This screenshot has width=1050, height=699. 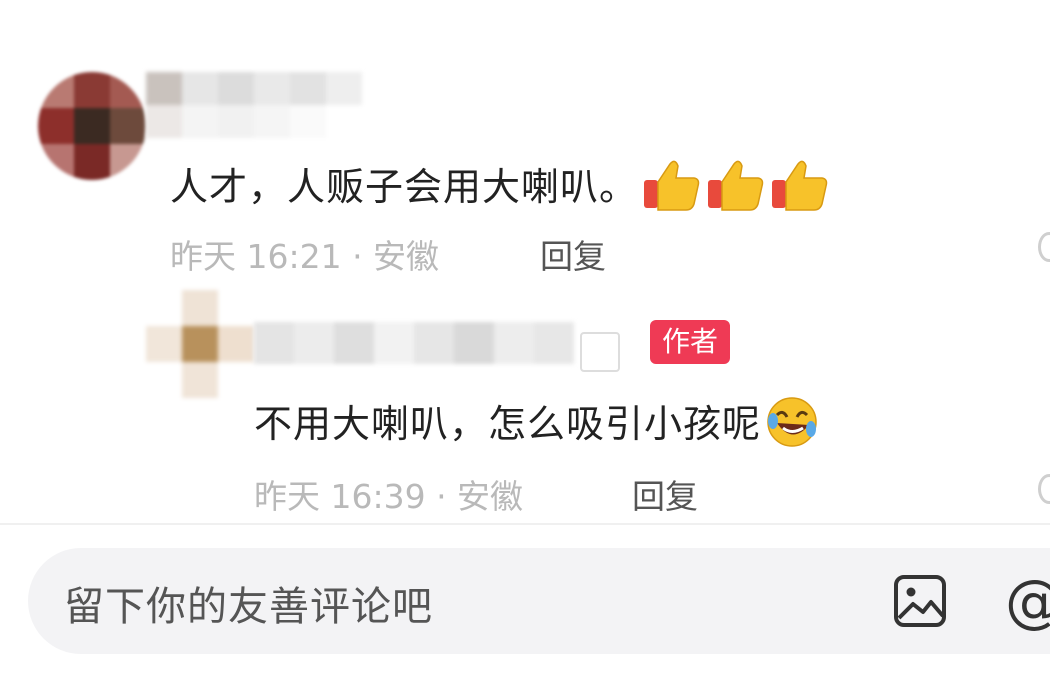 I want to click on divider, so click(x=525, y=524).